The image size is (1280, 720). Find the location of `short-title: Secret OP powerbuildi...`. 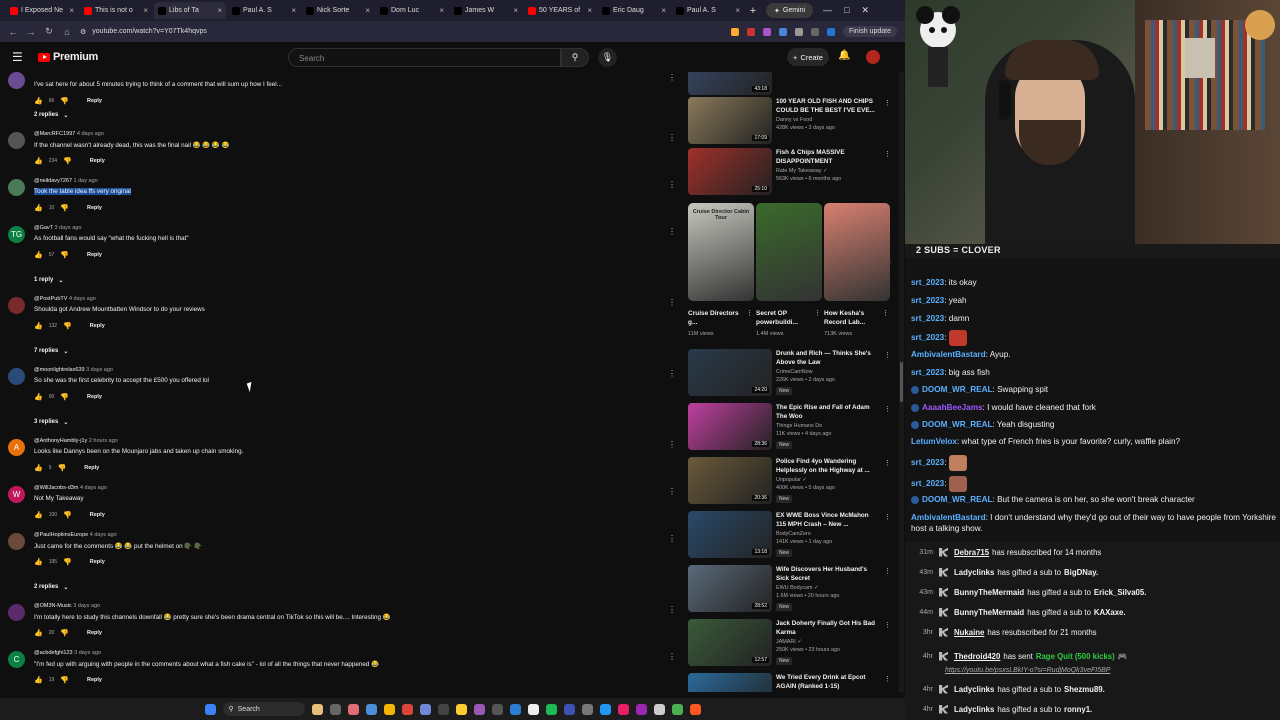

short-title: Secret OP powerbuildi... is located at coordinates (785, 318).